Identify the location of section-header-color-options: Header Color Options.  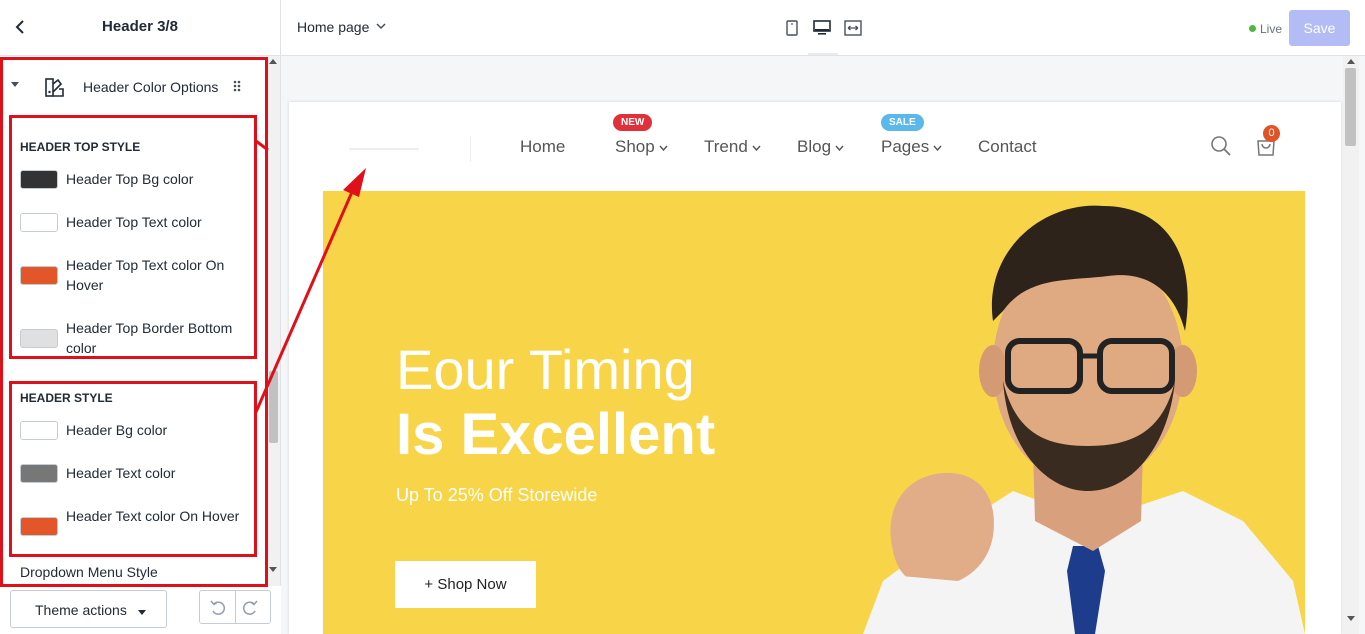
(131, 86).